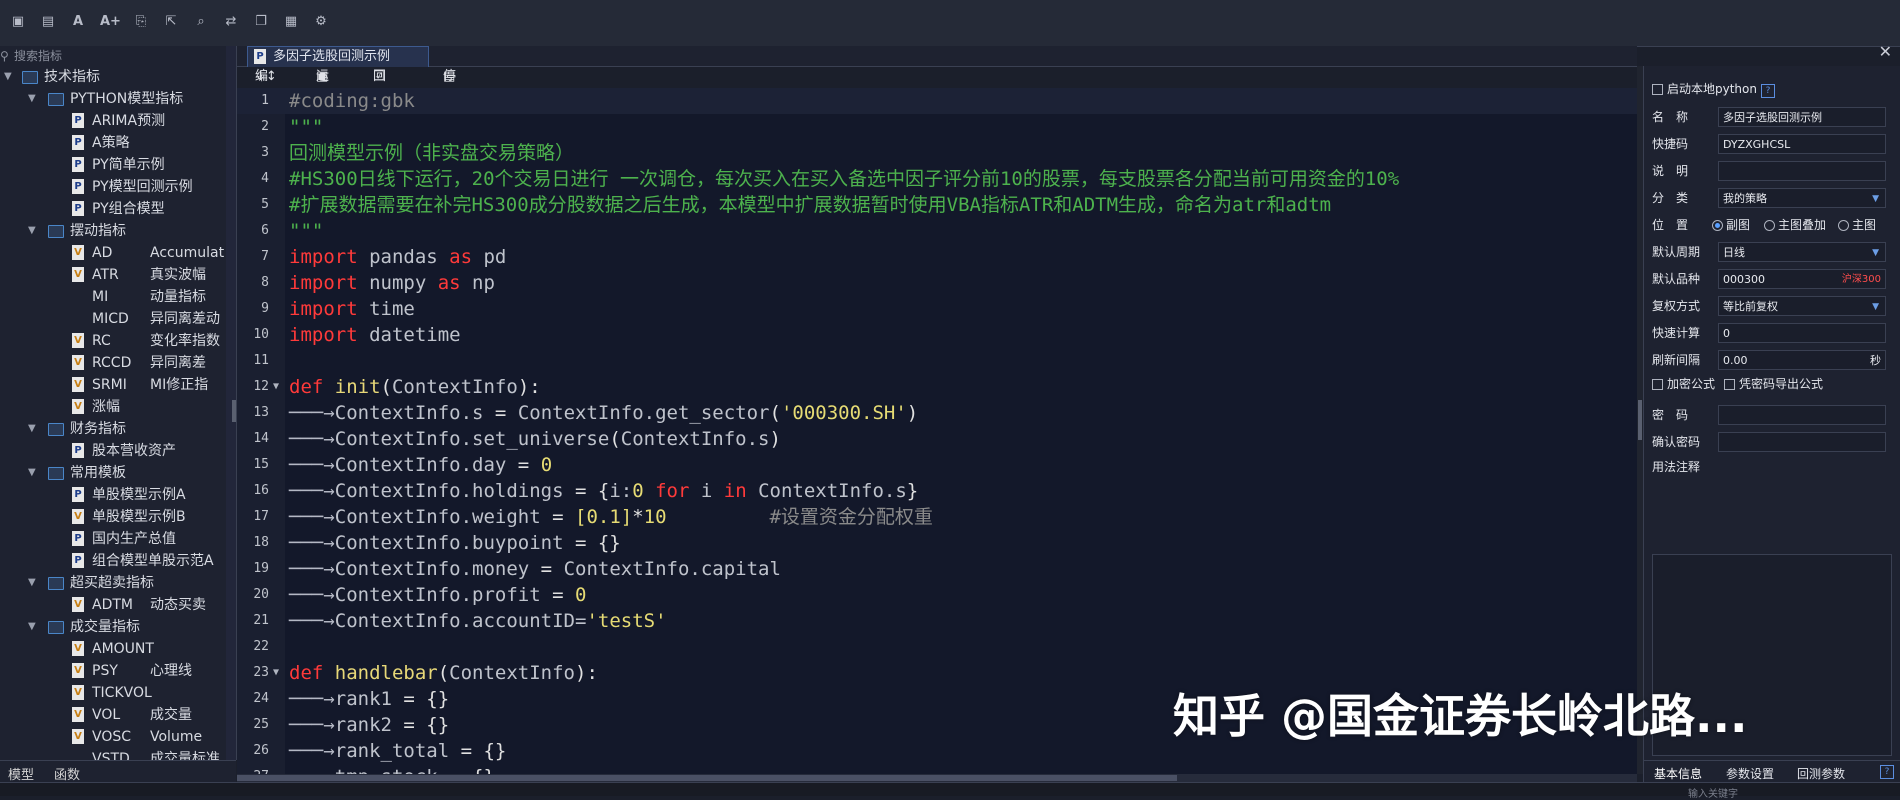  I want to click on description-field, so click(1802, 171).